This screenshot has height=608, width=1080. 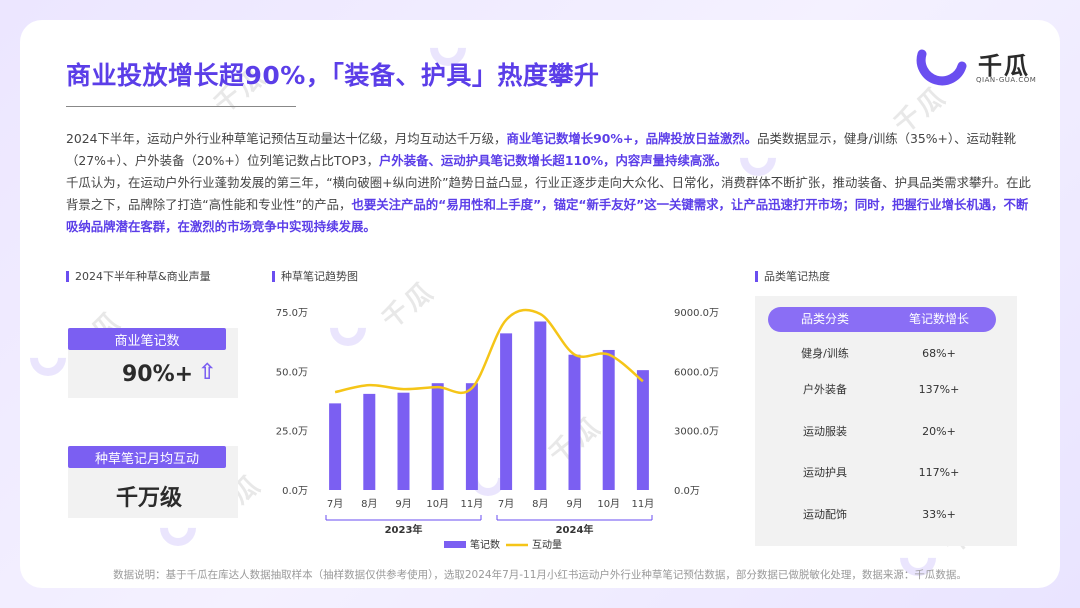 What do you see at coordinates (147, 457) in the screenshot?
I see `stat-label: 种草笔记月均互动` at bounding box center [147, 457].